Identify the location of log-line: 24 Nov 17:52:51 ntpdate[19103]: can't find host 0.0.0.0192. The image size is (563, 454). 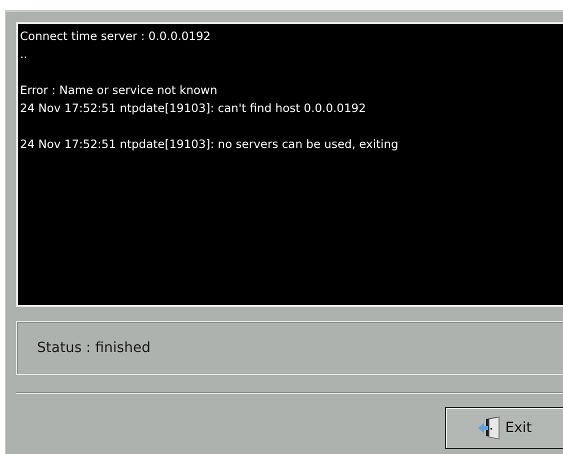
(193, 108).